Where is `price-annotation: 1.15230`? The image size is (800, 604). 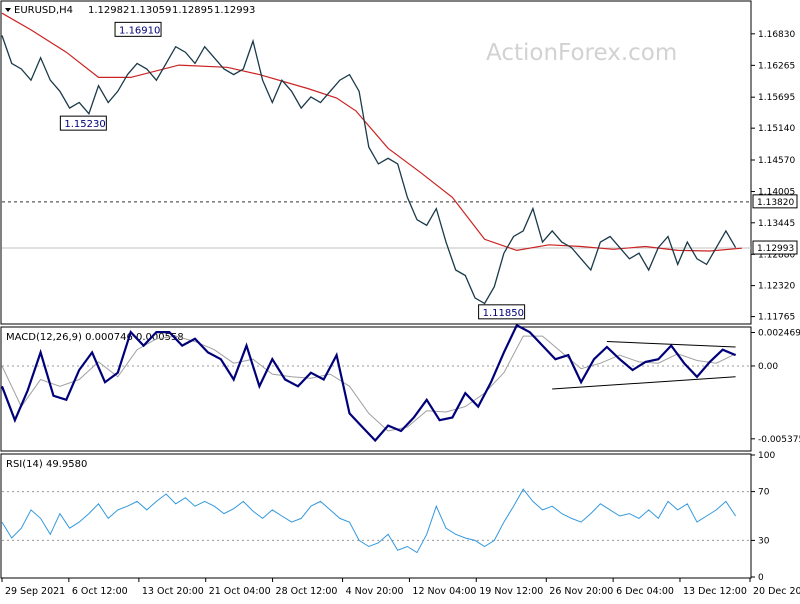
price-annotation: 1.15230 is located at coordinates (84, 124).